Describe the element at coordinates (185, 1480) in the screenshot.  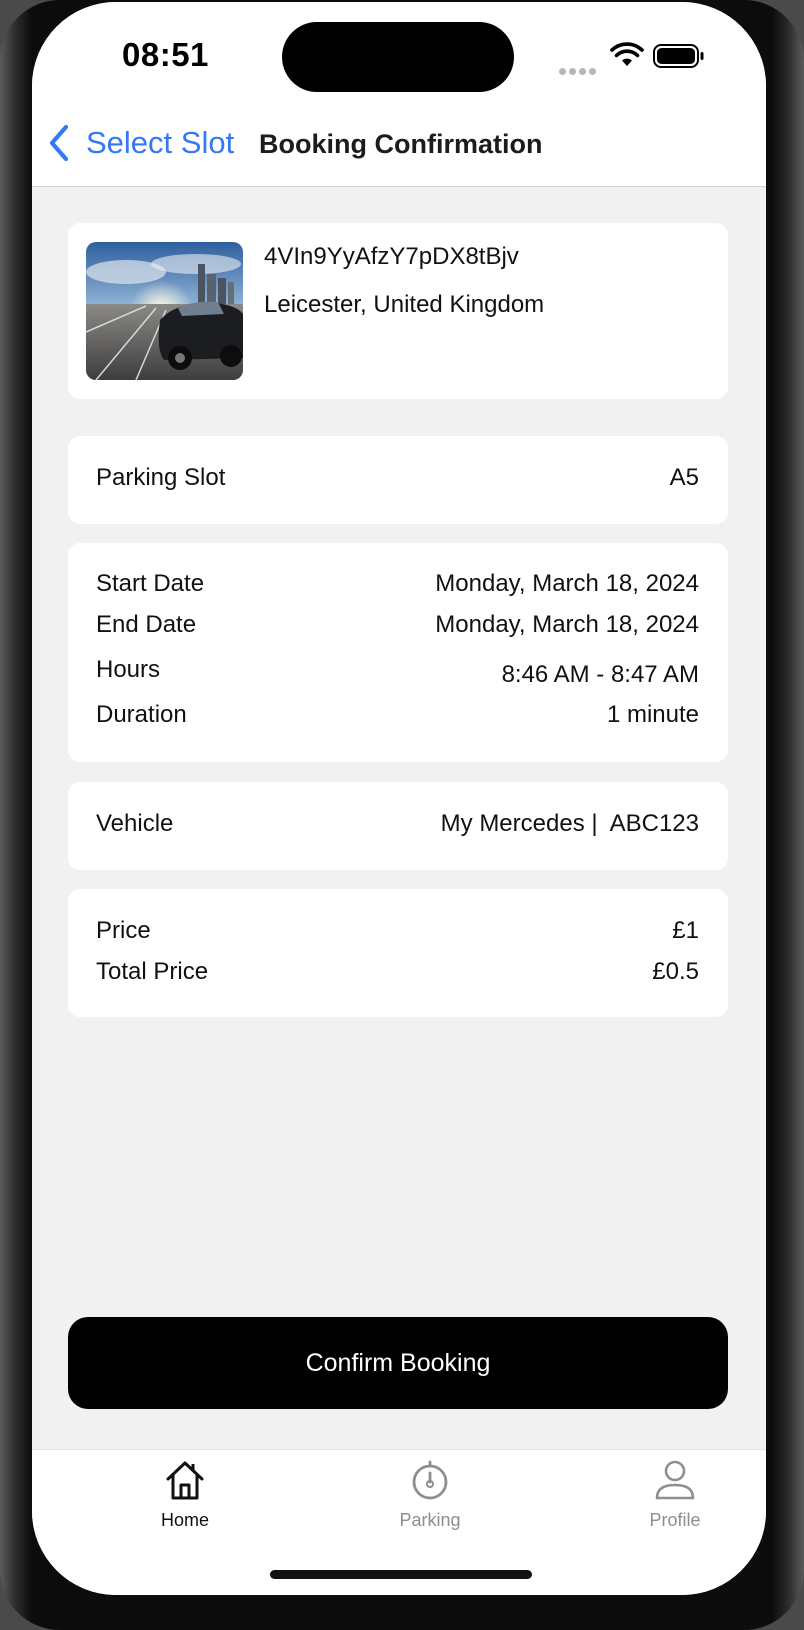
I see `home-icon` at that location.